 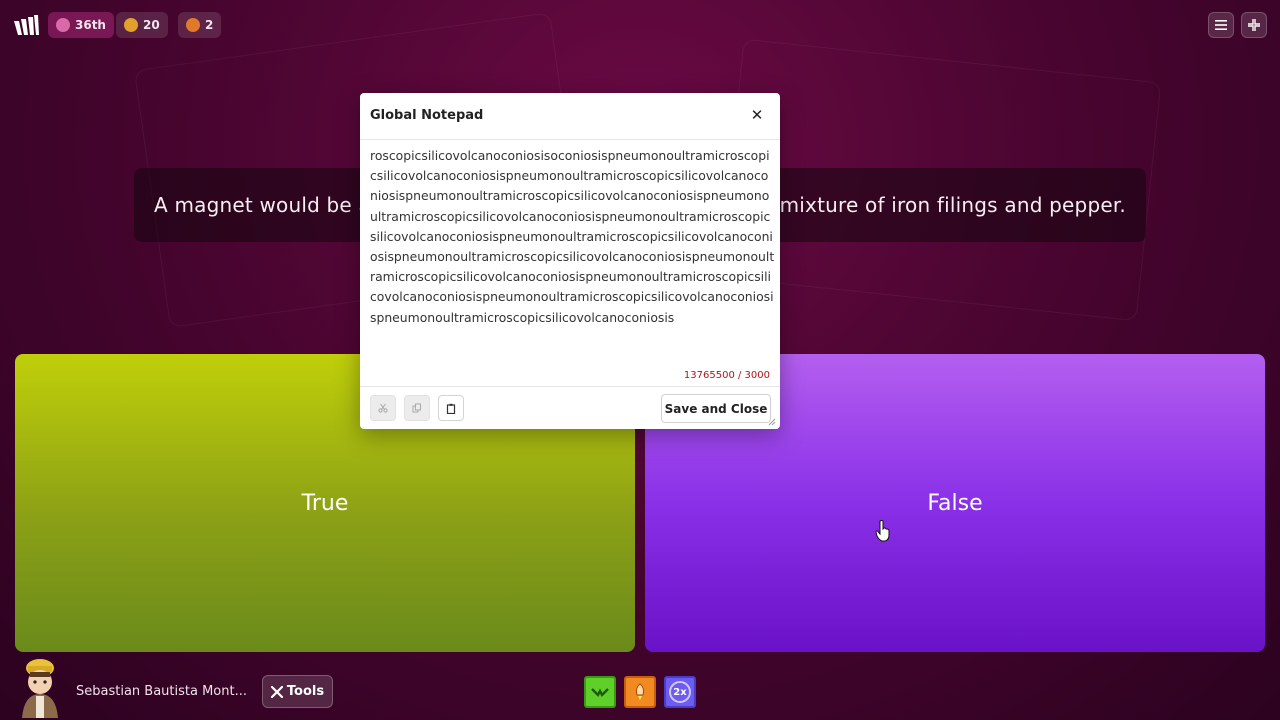 I want to click on copy-icon, so click(x=416, y=408).